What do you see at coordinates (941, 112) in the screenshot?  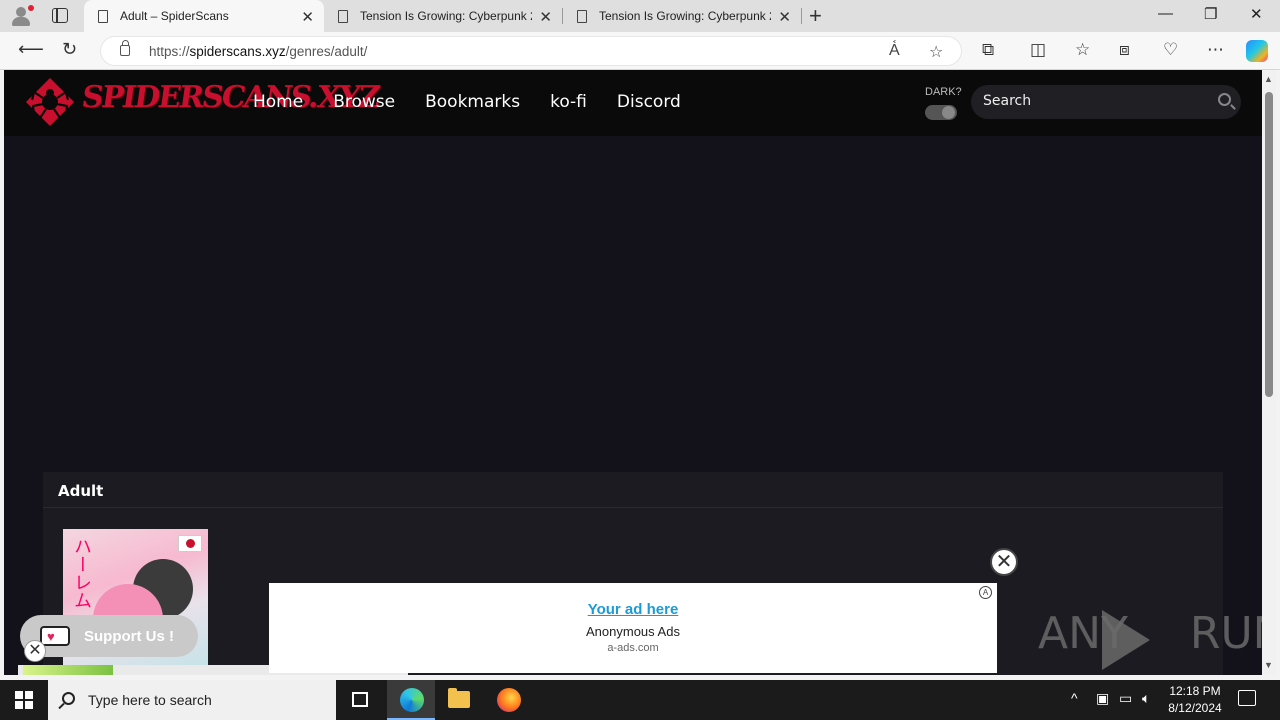 I see `dark-mode-toggle` at bounding box center [941, 112].